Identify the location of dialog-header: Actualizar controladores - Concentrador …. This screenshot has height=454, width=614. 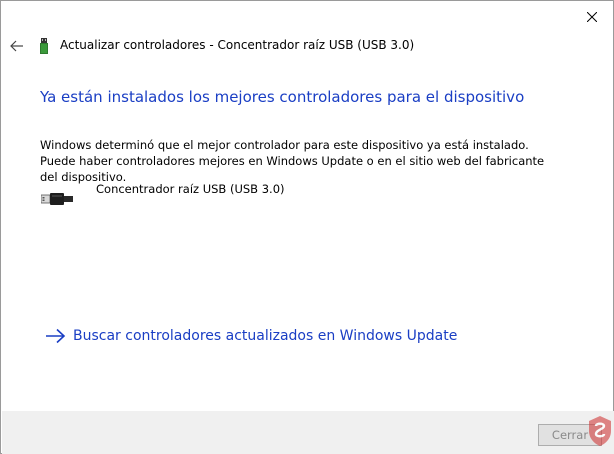
(307, 46).